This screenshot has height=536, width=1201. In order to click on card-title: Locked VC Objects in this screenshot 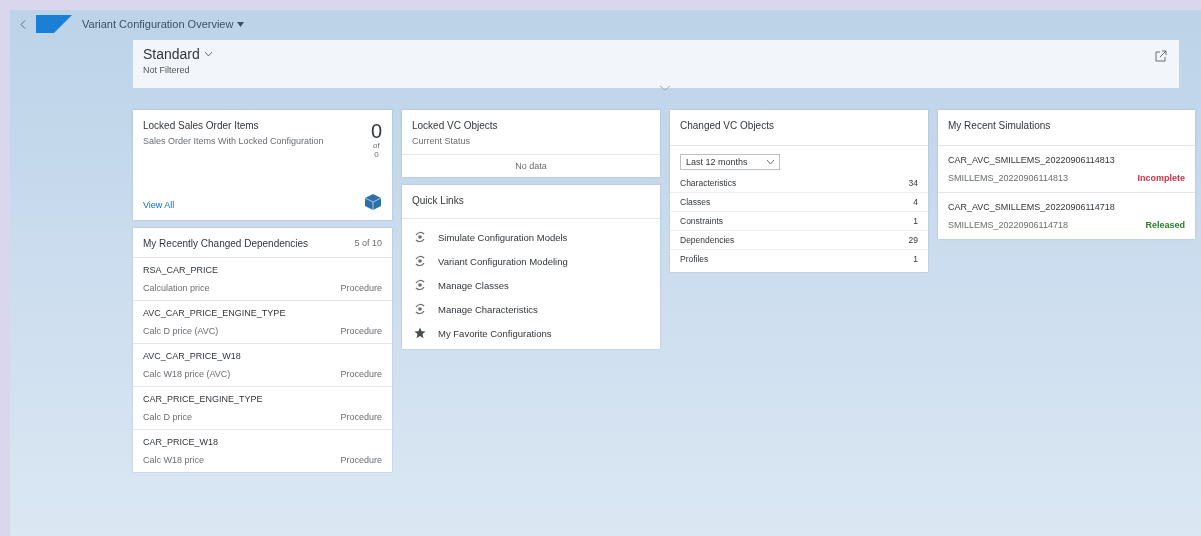, I will do `click(455, 125)`.